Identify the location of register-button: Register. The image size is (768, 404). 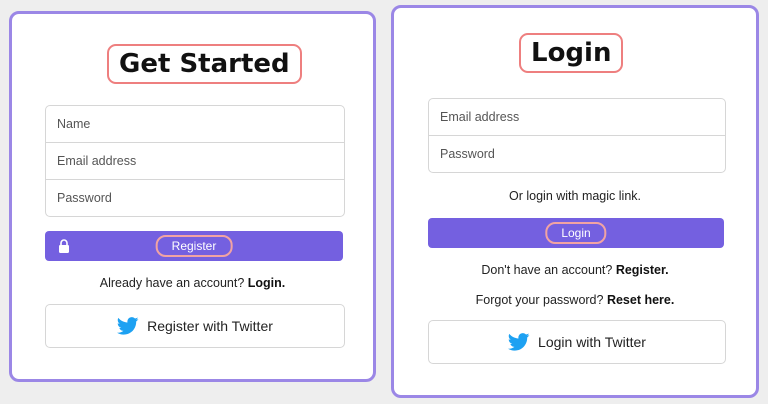
(194, 246).